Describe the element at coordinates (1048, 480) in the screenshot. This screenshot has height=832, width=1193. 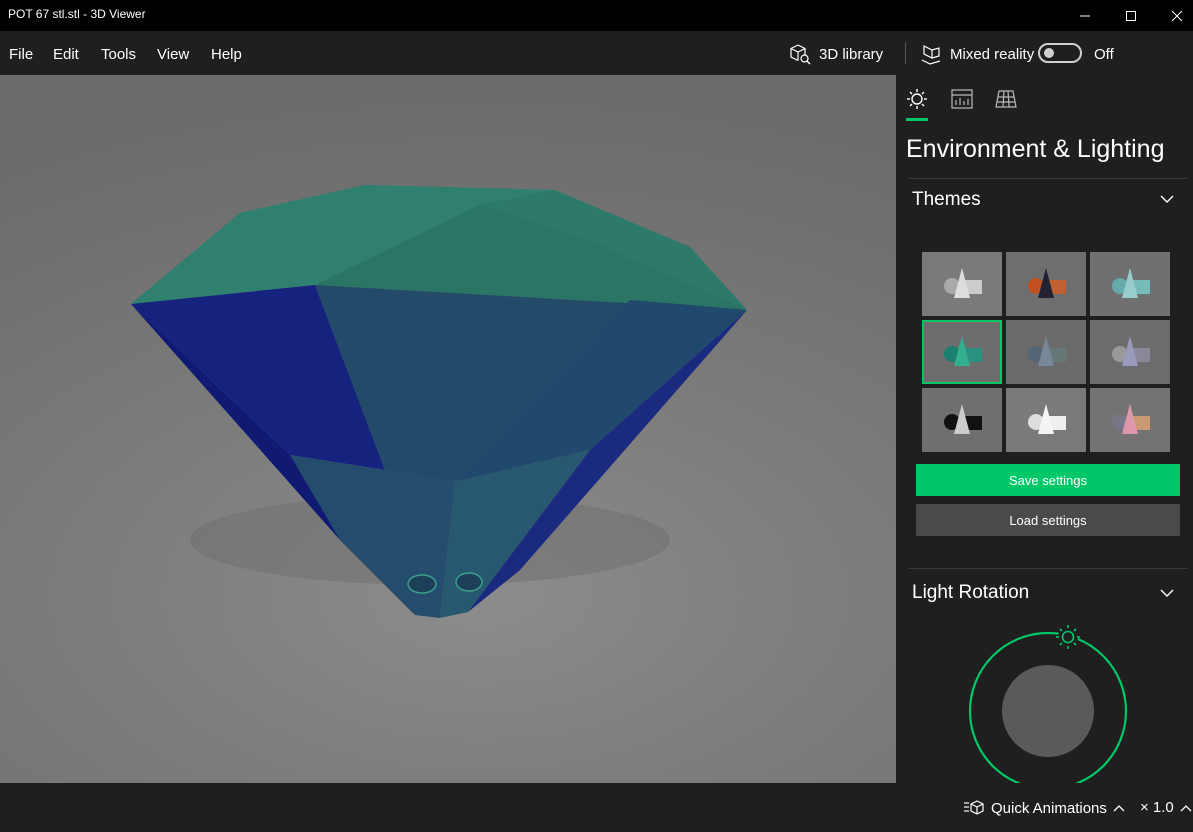
I see `save-settings-button: Save settings` at that location.